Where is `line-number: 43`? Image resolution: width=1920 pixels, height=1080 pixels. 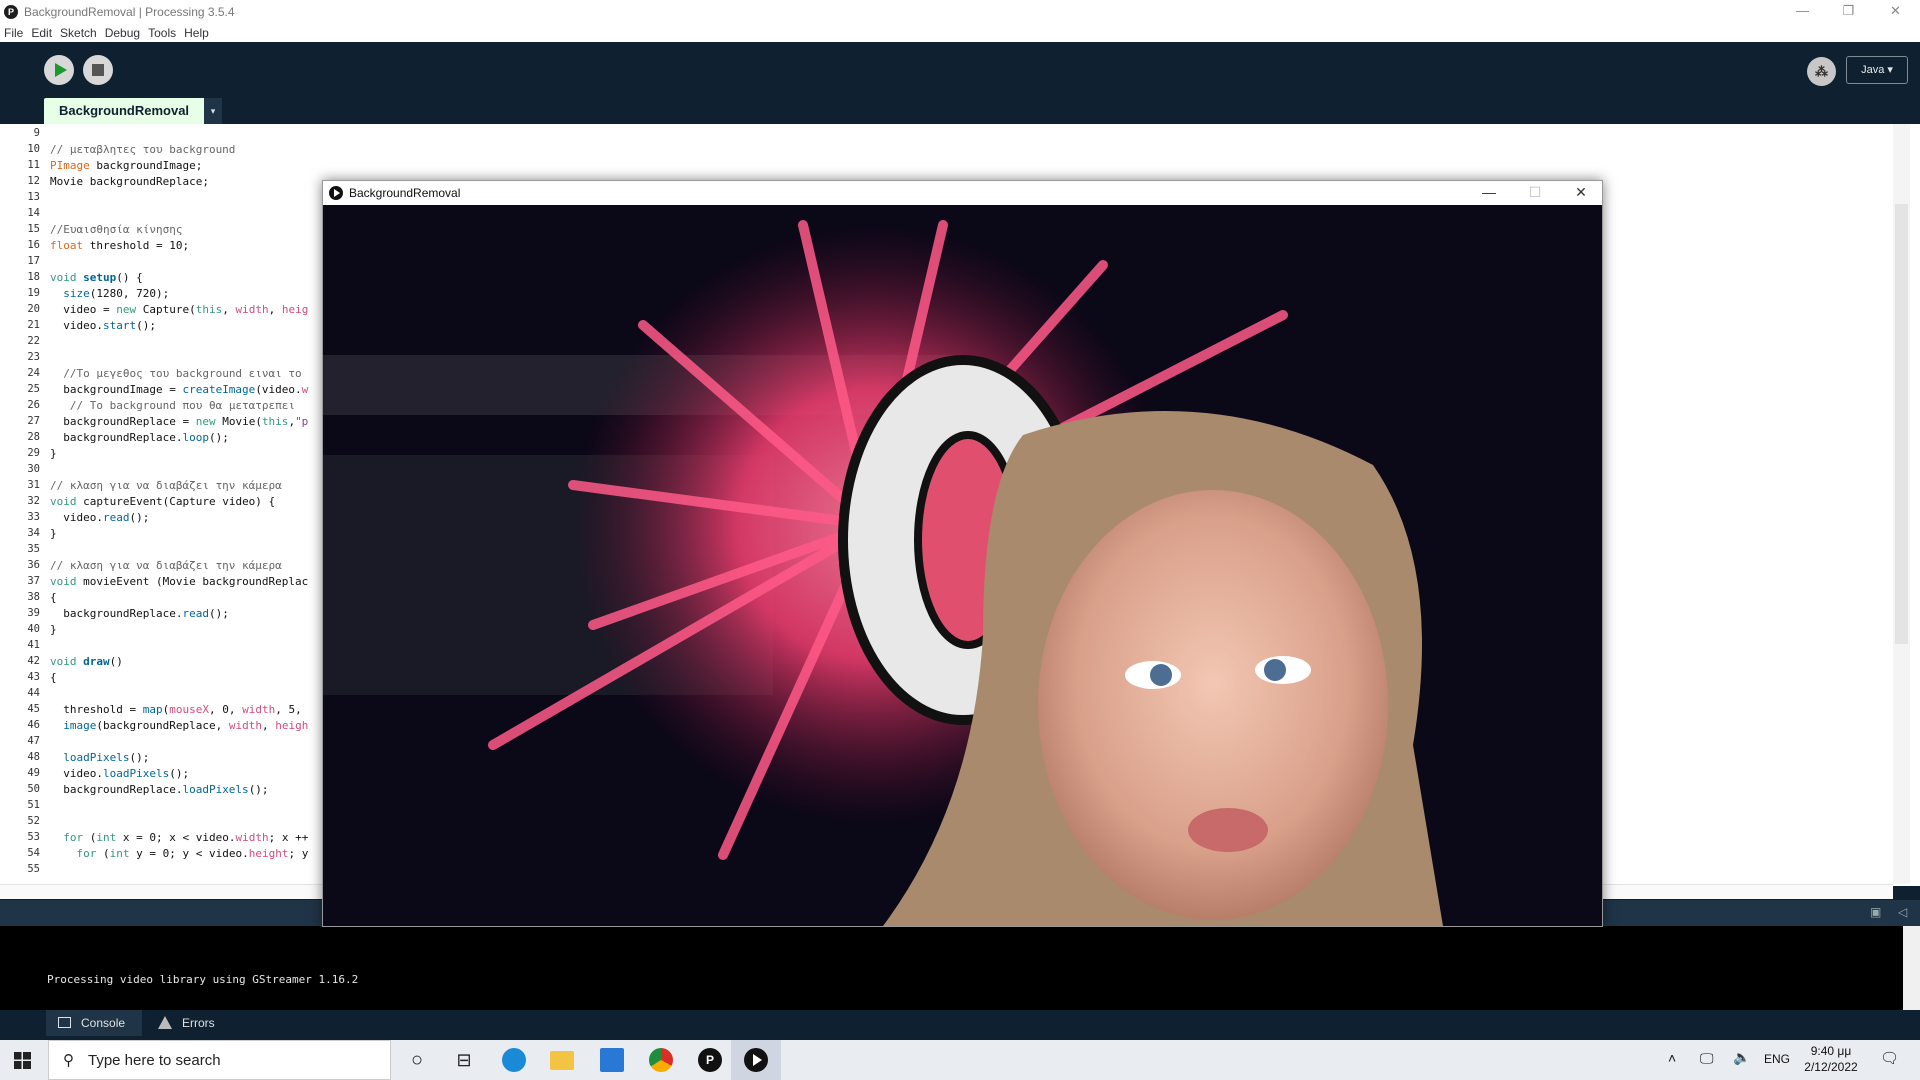
line-number: 43 is located at coordinates (33, 677).